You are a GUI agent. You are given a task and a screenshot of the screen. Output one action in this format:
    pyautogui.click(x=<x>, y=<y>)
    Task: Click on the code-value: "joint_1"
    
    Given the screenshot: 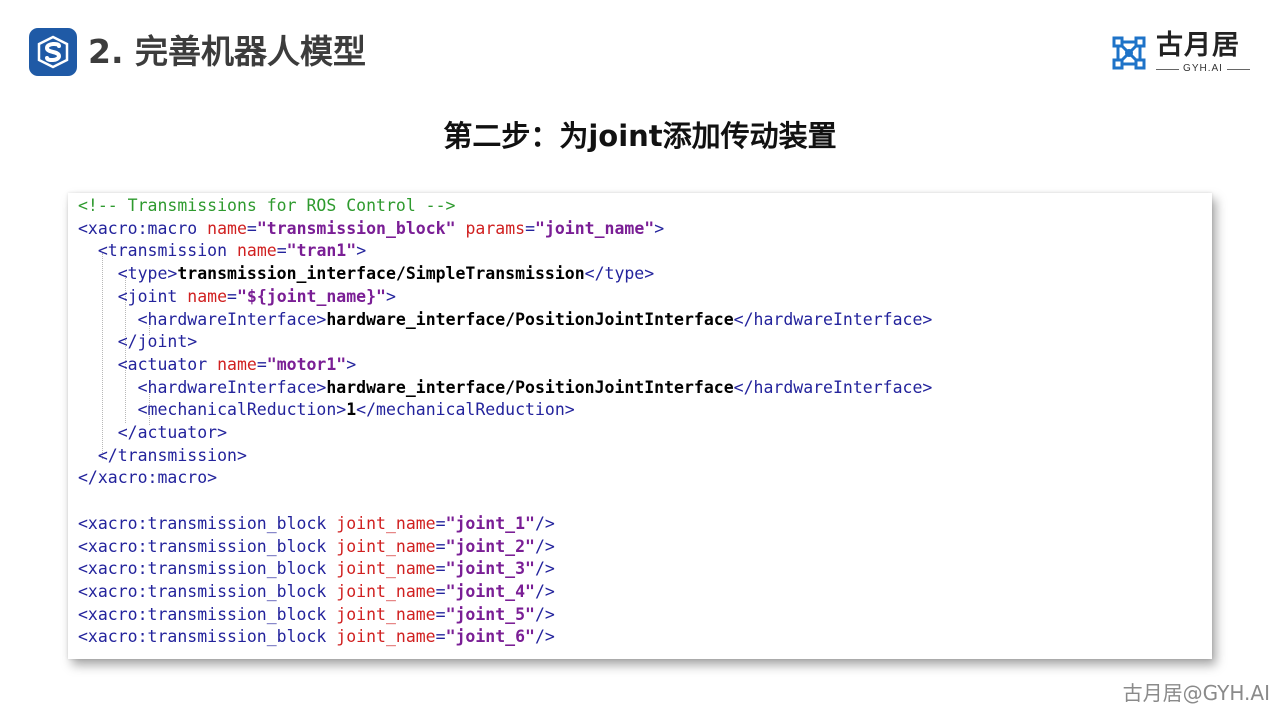 What is the action you would take?
    pyautogui.click(x=490, y=523)
    